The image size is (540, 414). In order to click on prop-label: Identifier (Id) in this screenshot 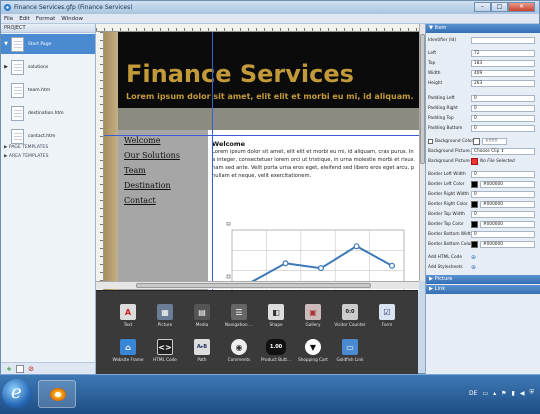, I will do `click(442, 40)`.